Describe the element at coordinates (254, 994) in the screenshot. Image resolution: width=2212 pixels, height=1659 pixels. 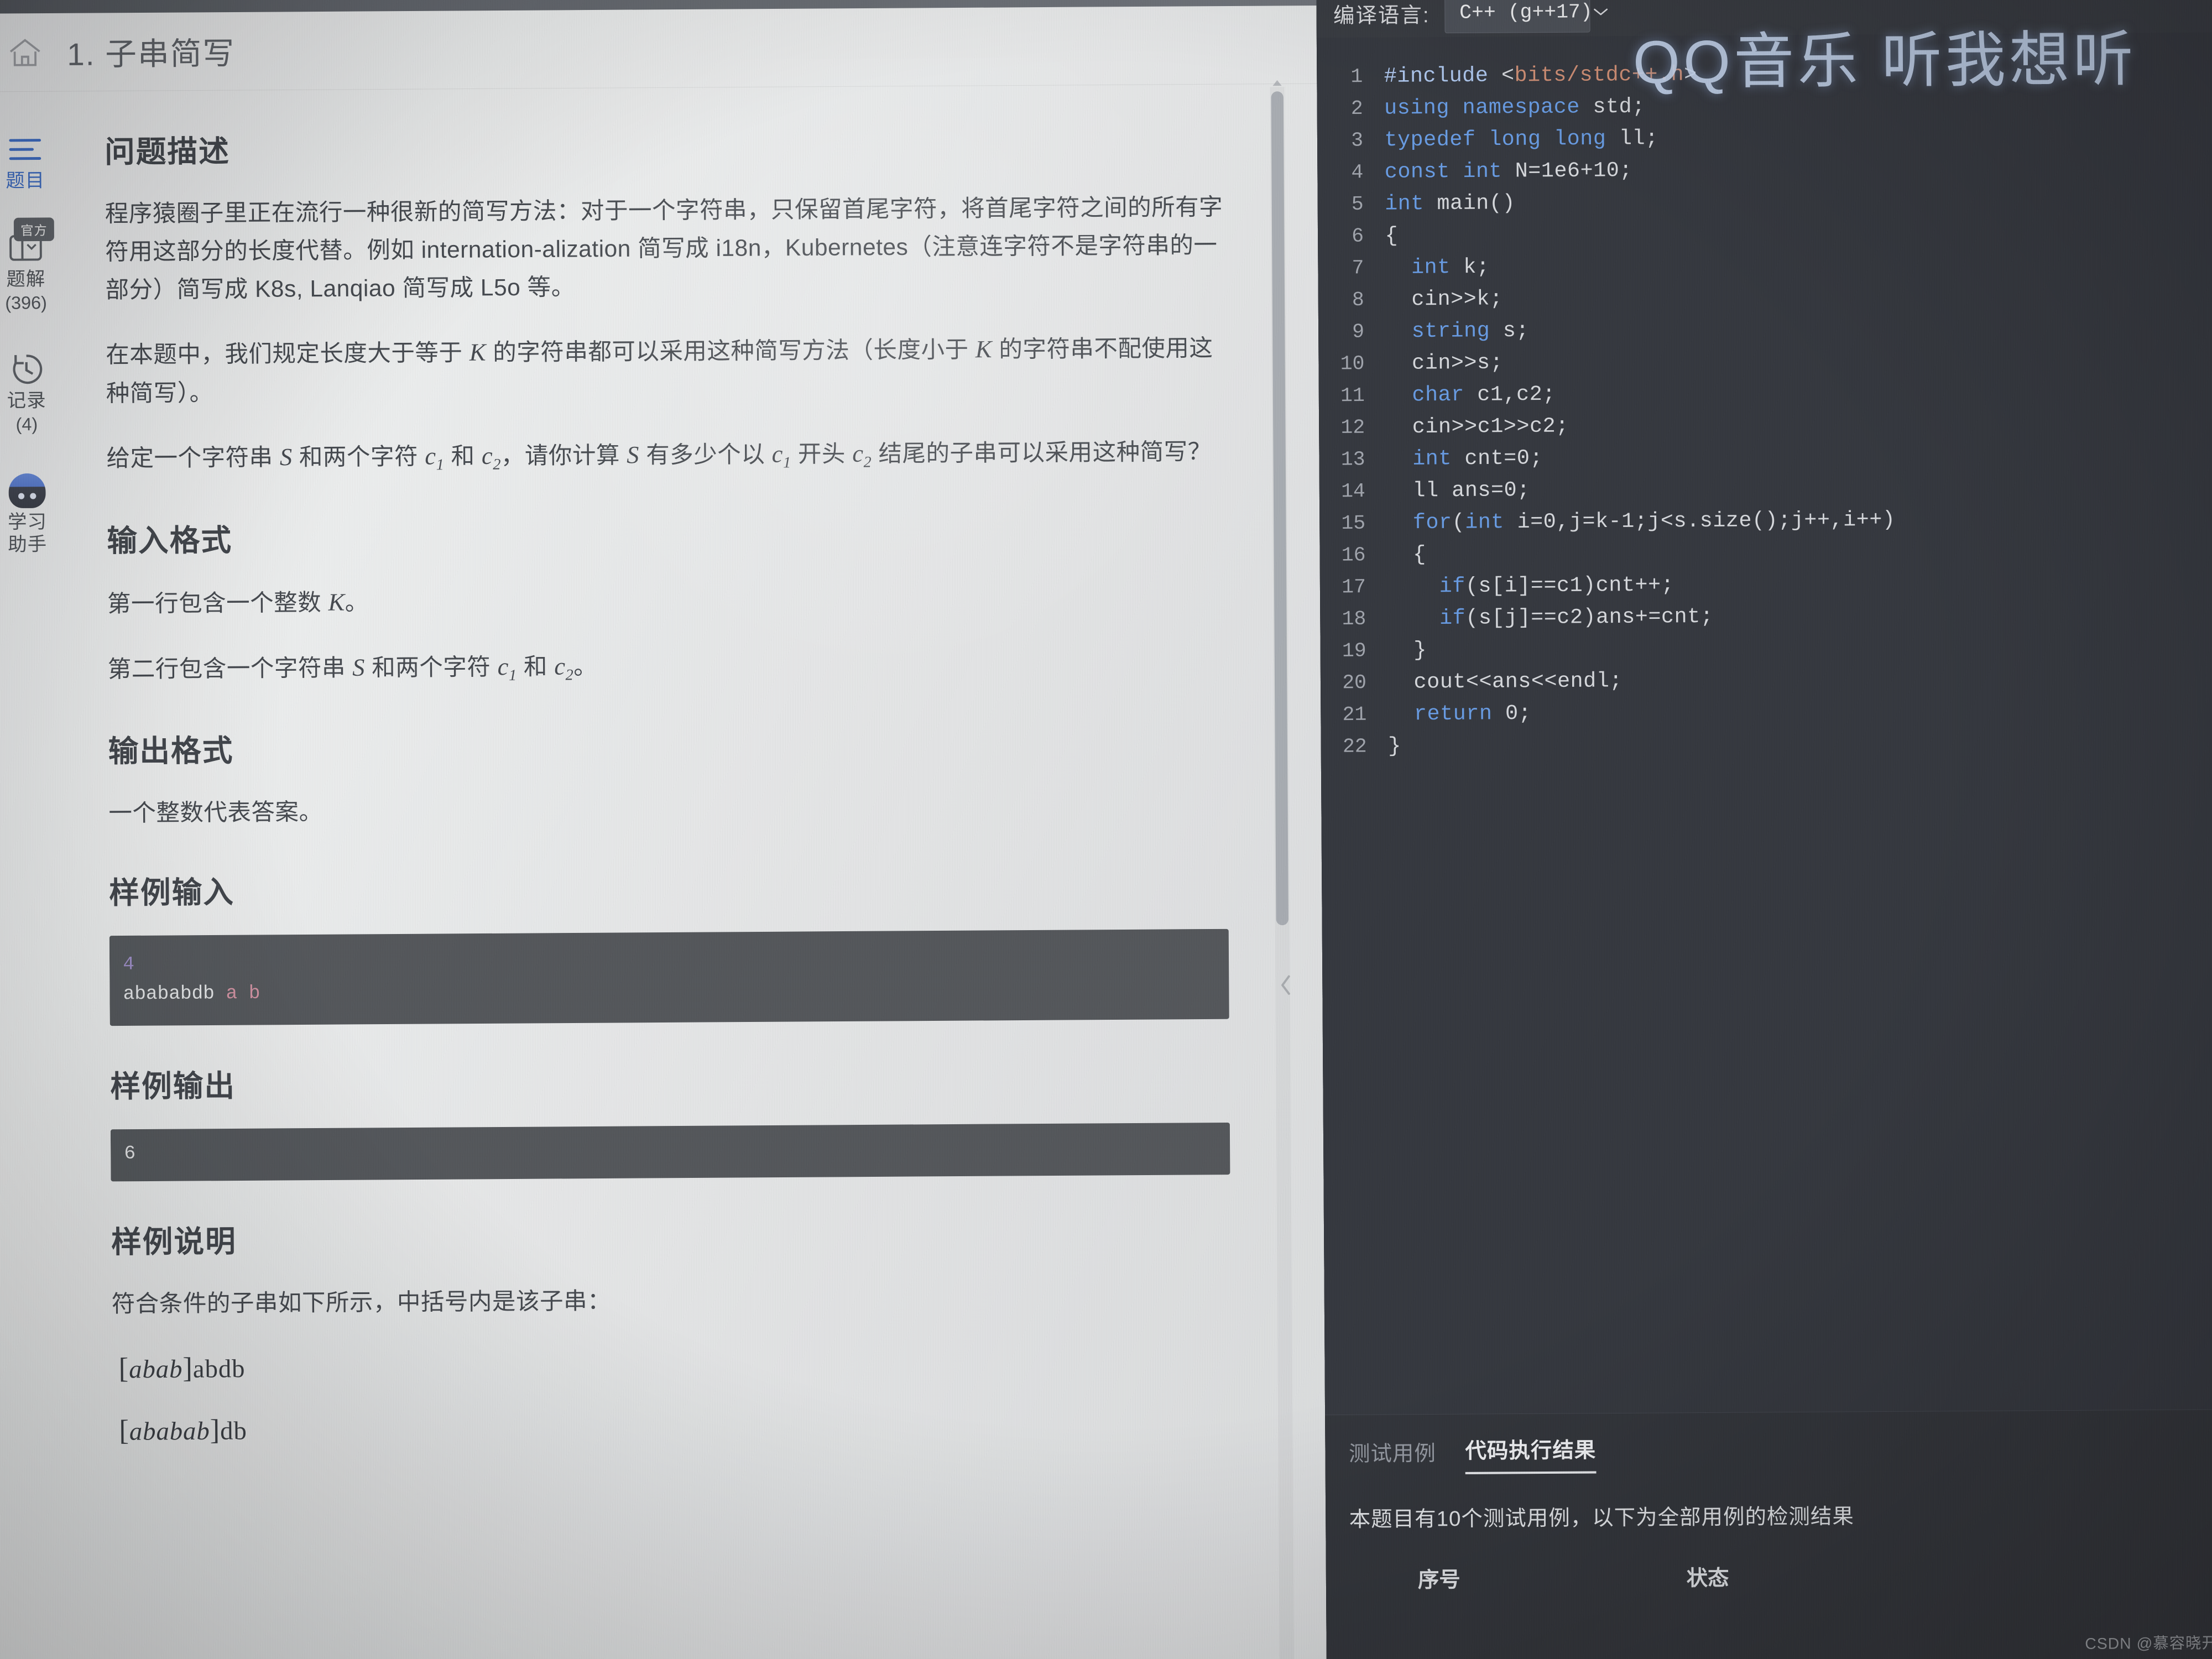
I see `sample-input-c2: b` at that location.